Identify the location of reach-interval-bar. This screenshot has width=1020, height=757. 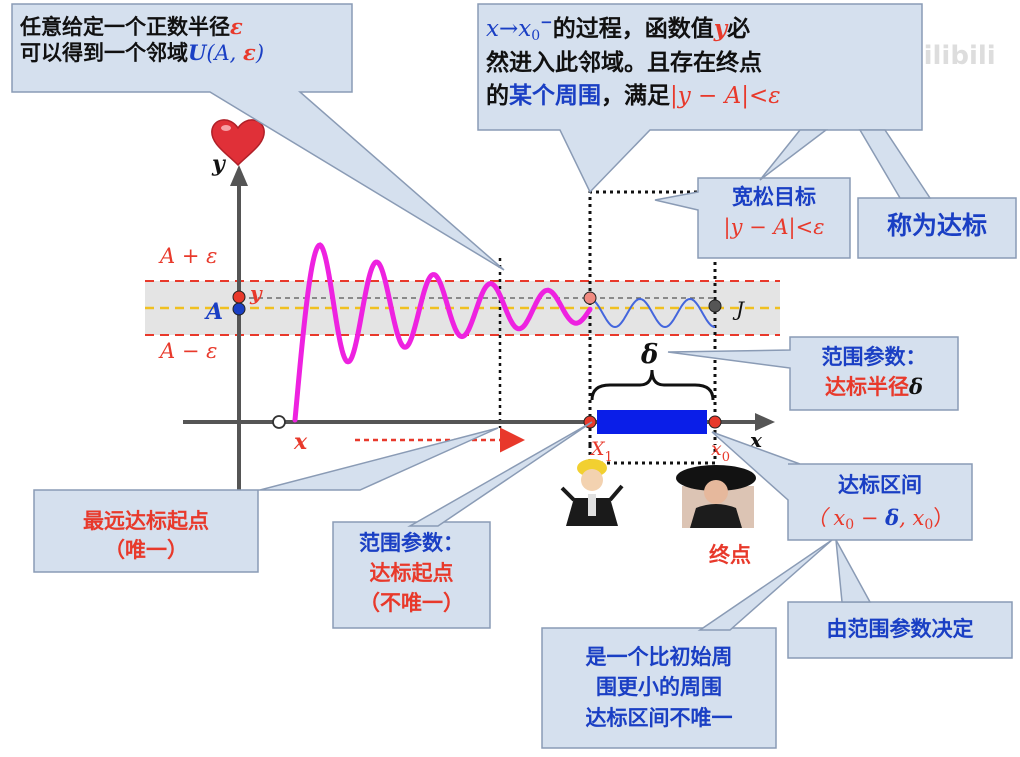
(652, 422).